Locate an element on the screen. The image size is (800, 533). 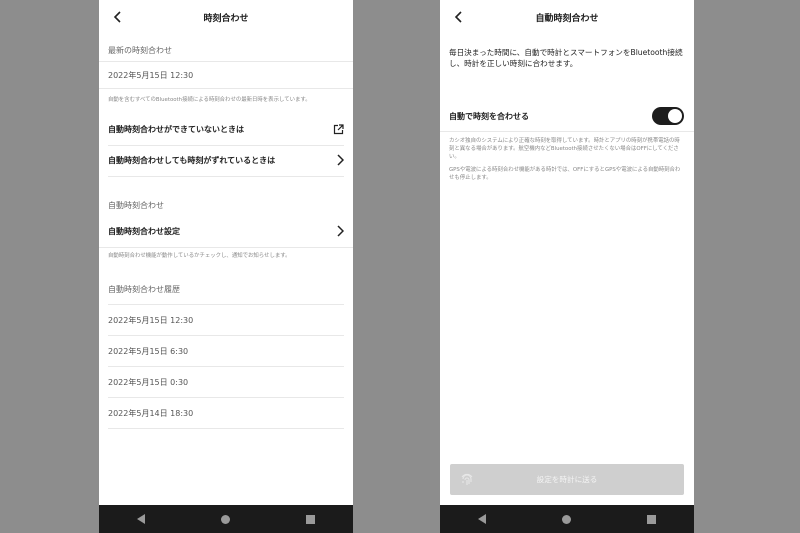
toggle-knob is located at coordinates (675, 116).